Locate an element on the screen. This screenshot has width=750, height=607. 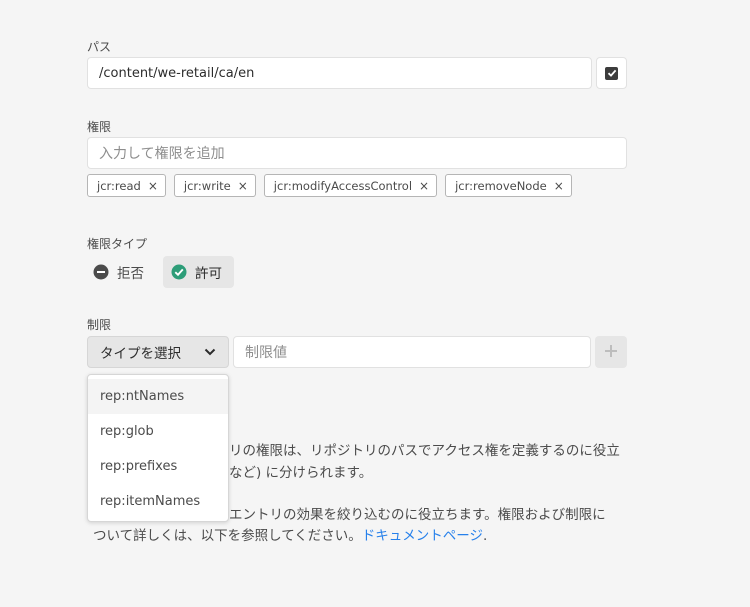
description-line-4: ついて詳しくは、以下を参照してください。ドキュメントページ. is located at coordinates (290, 536).